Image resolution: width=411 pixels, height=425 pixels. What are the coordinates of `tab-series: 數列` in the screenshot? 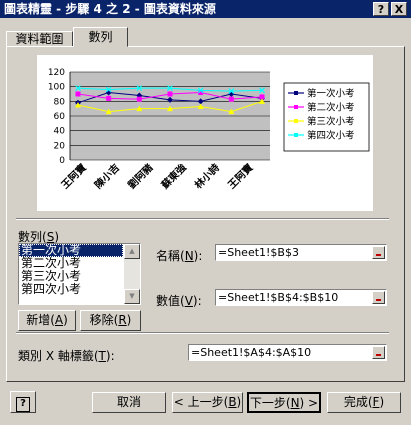 It's located at (100, 37).